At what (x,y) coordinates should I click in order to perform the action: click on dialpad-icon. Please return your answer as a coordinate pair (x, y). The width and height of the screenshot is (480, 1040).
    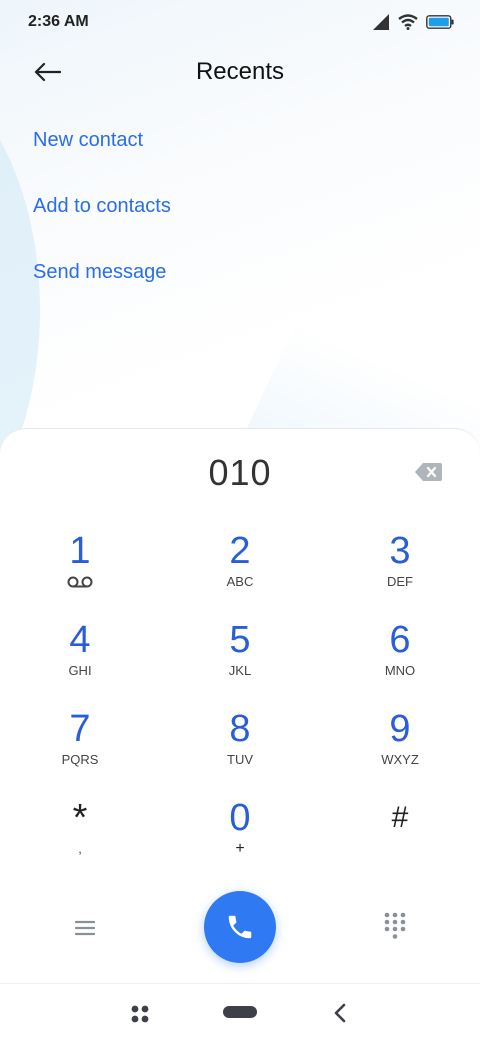
    Looking at the image, I should click on (395, 925).